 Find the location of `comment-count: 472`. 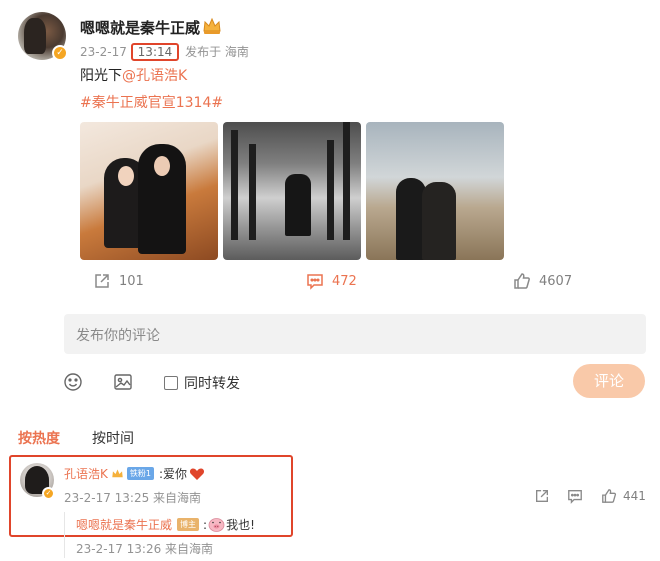

comment-count: 472 is located at coordinates (344, 281).